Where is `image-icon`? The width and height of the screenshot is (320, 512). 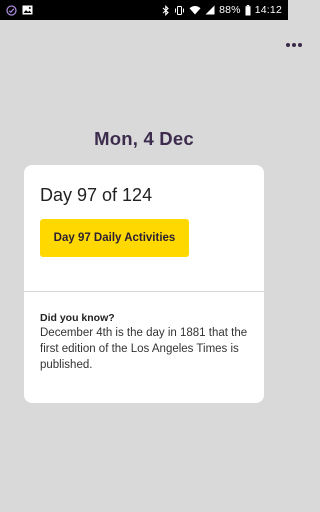 image-icon is located at coordinates (27, 10).